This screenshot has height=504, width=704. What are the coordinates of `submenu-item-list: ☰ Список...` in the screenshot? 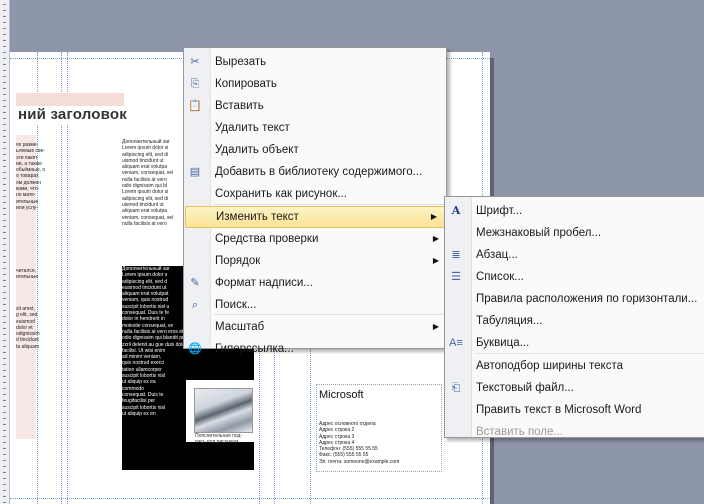 It's located at (574, 277).